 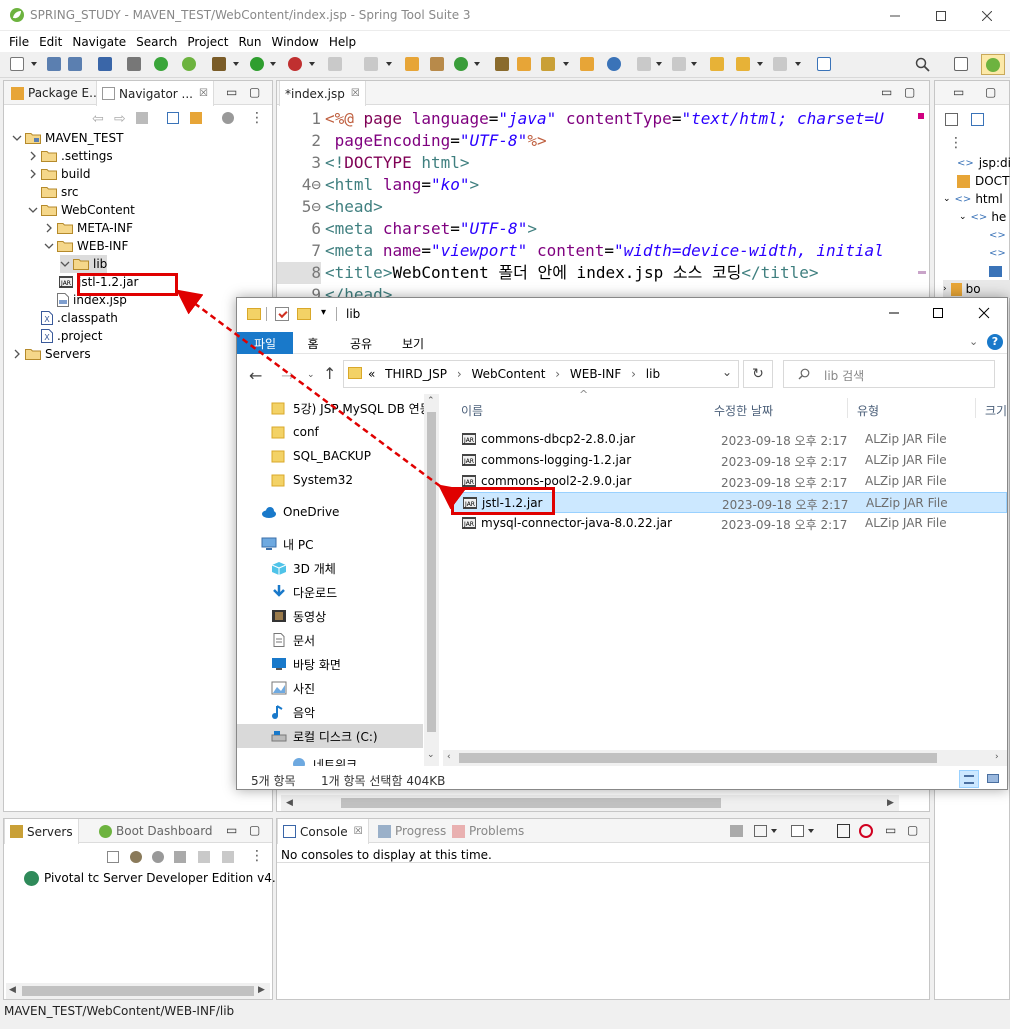 I want to click on nav-vscroll: ⌃ ⌄, so click(x=431, y=580).